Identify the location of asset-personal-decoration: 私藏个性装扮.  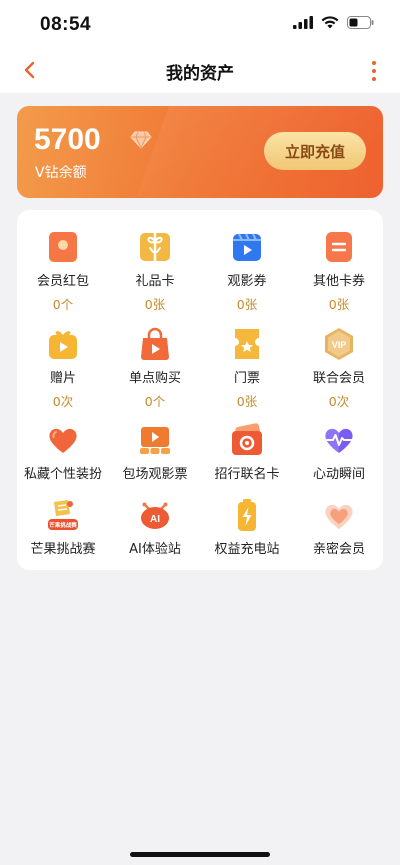
(63, 452).